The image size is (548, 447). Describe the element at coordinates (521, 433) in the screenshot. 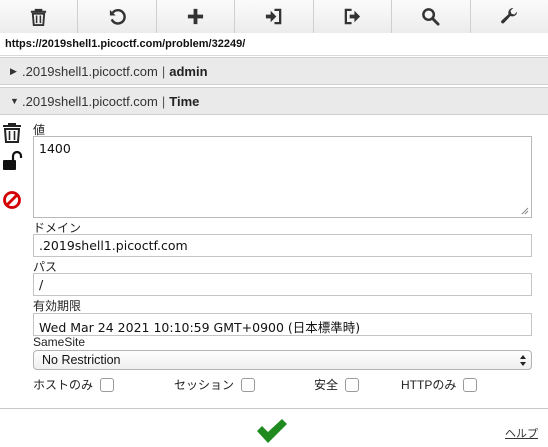

I see `help-link: ヘルプ` at that location.